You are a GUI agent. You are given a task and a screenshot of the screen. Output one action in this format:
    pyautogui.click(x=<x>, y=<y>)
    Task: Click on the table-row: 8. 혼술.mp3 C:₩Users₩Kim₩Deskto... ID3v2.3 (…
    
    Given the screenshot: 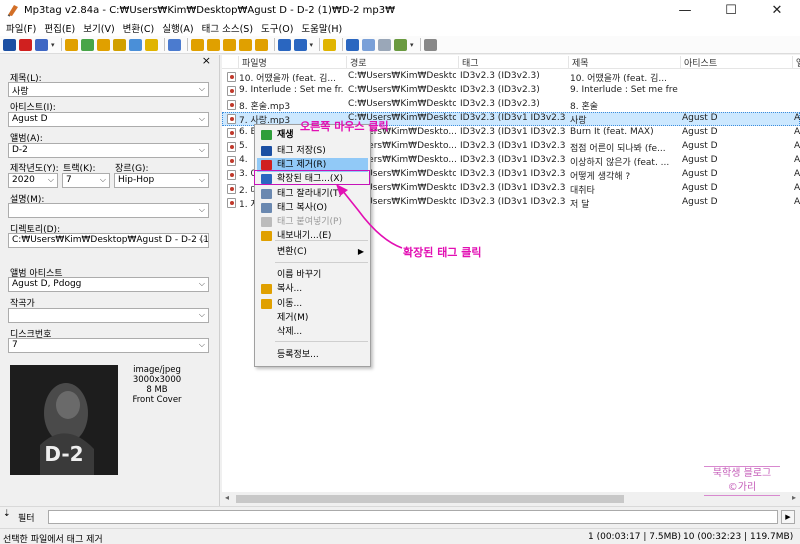 What is the action you would take?
    pyautogui.click(x=511, y=105)
    